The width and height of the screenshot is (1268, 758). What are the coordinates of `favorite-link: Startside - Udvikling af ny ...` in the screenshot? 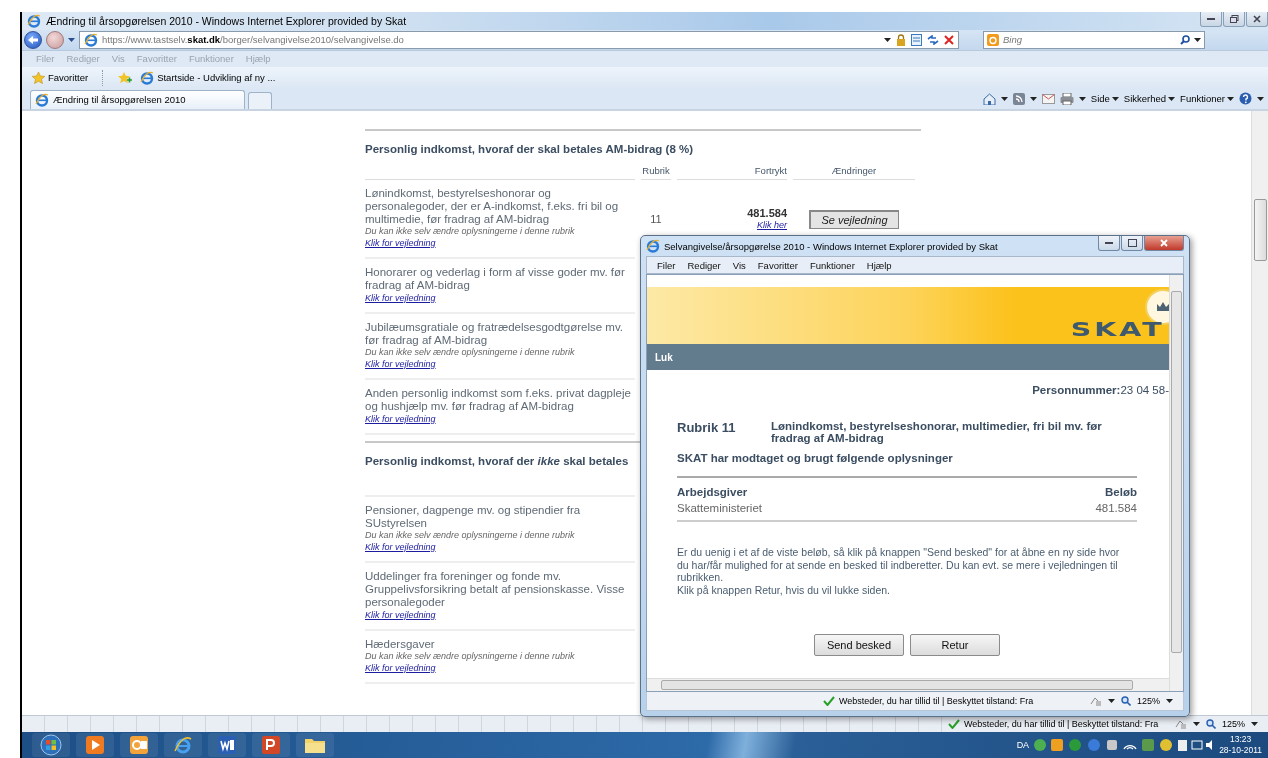 It's located at (208, 77).